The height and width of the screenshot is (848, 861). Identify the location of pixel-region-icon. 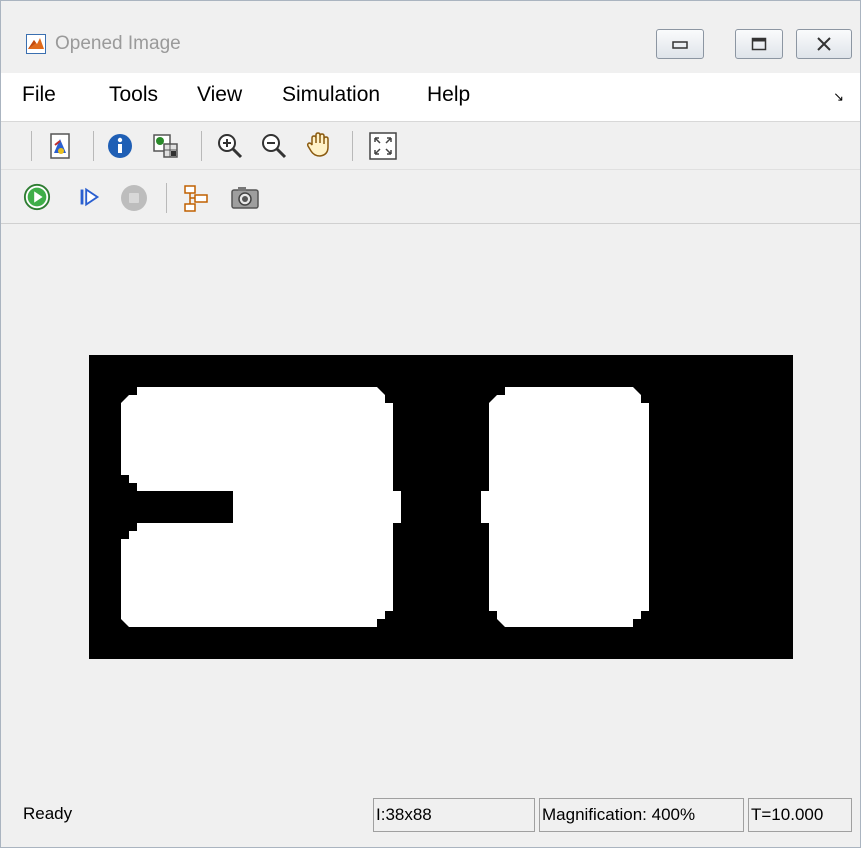
(166, 146).